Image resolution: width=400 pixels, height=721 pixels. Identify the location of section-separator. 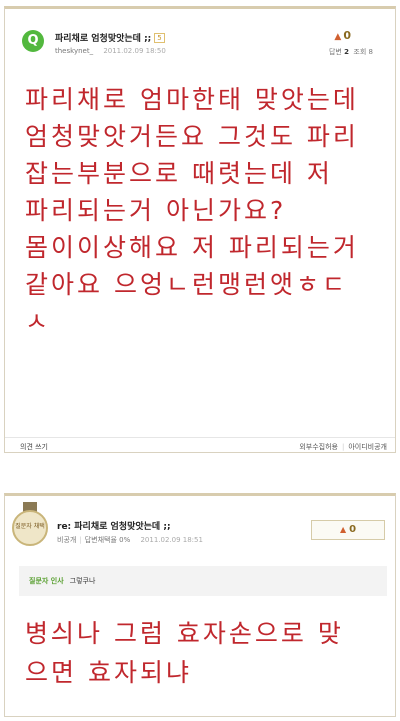
(200, 472).